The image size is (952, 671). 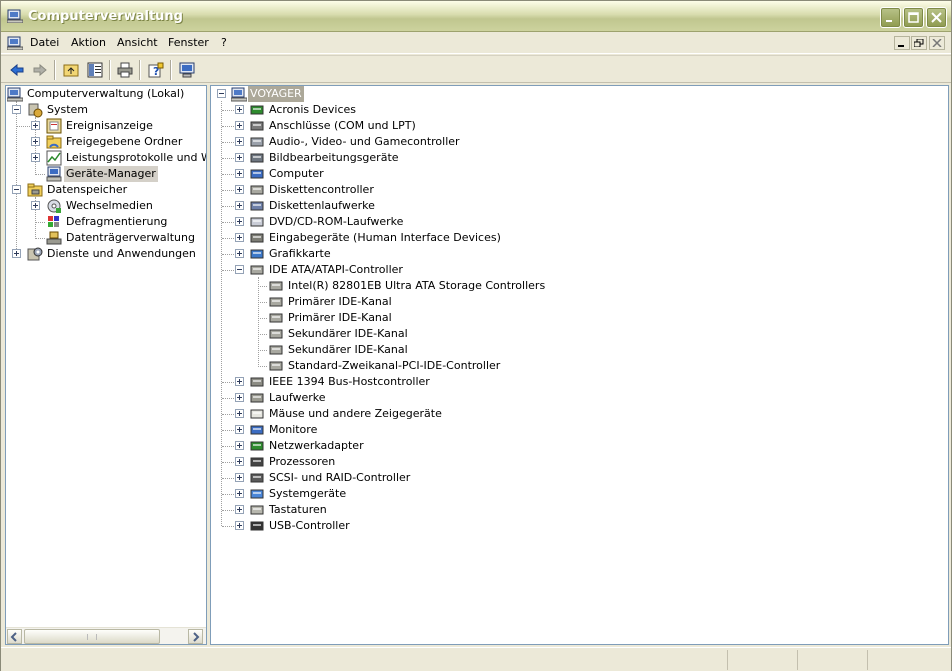 I want to click on tree-label: Leistungsprotokolle und Warn, so click(x=136, y=157).